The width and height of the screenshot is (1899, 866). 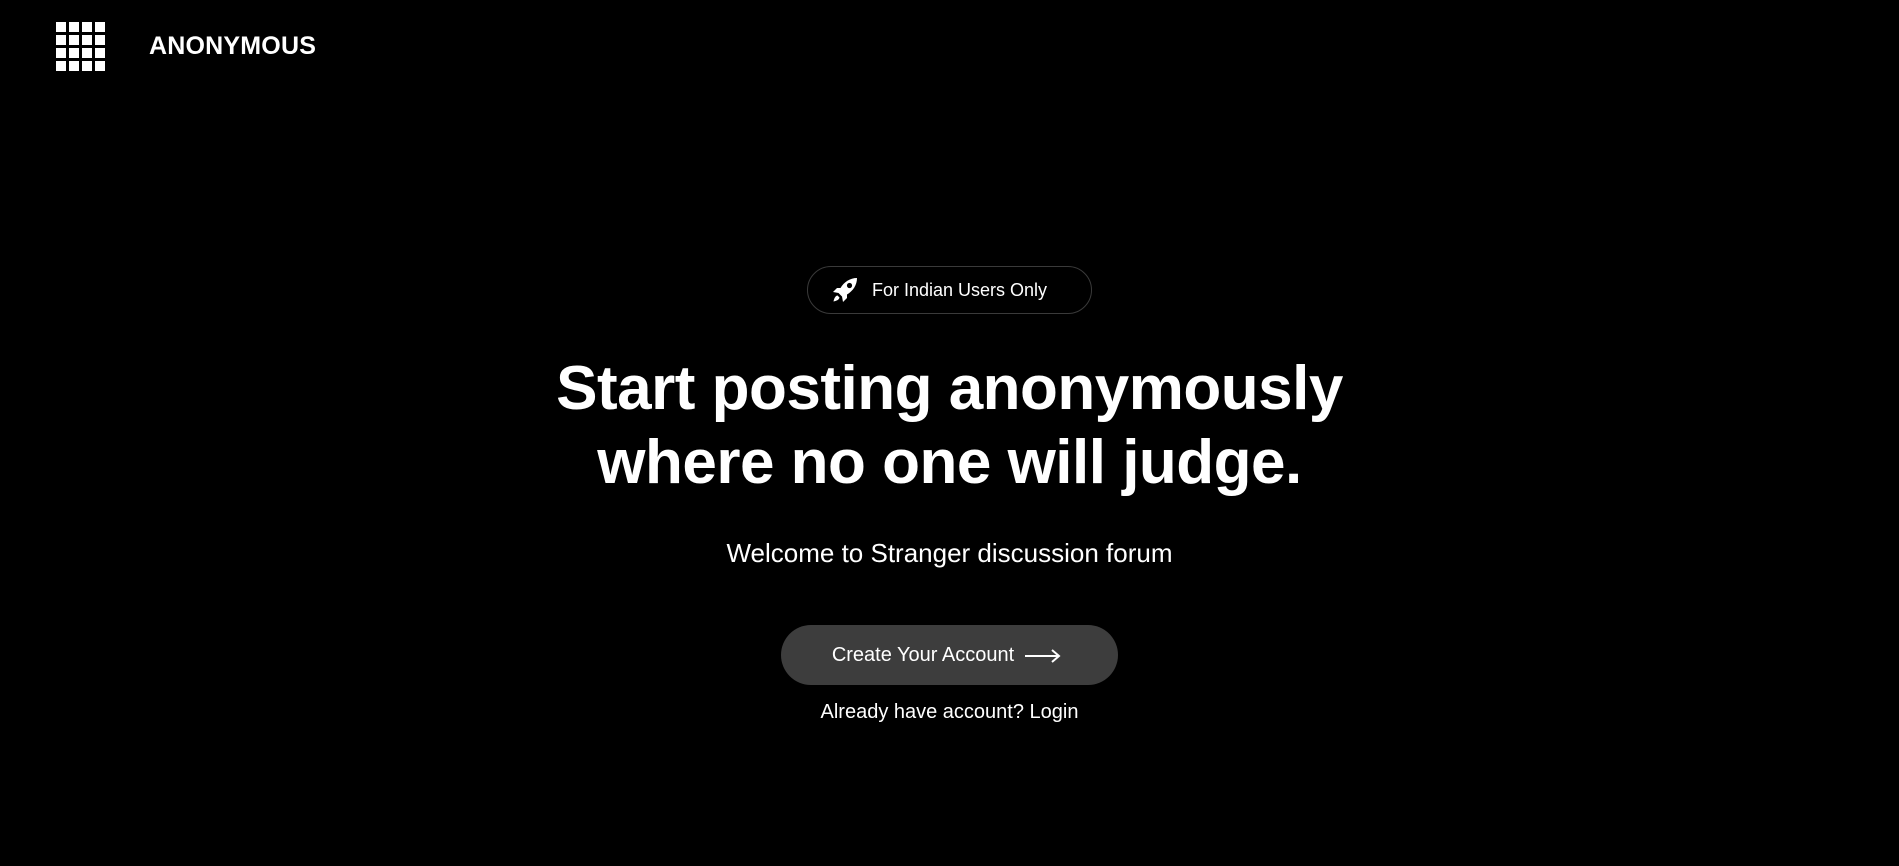 What do you see at coordinates (1043, 655) in the screenshot?
I see `arrow-right-icon` at bounding box center [1043, 655].